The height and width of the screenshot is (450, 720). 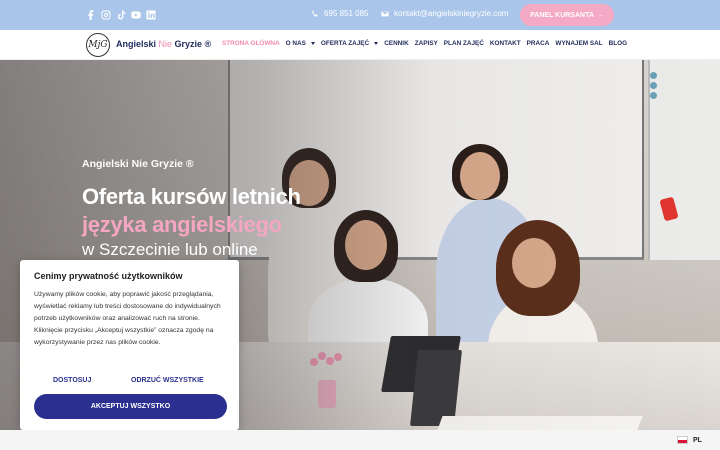 What do you see at coordinates (697, 440) in the screenshot?
I see `language-code: PL` at bounding box center [697, 440].